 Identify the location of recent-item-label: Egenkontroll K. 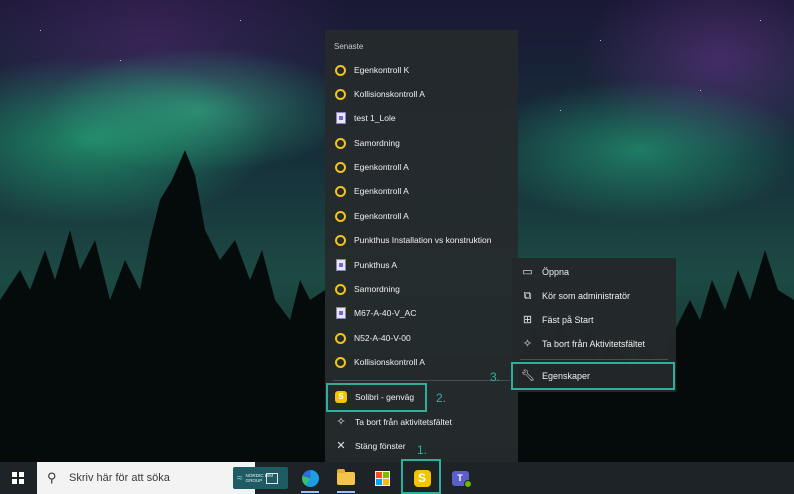
(382, 70).